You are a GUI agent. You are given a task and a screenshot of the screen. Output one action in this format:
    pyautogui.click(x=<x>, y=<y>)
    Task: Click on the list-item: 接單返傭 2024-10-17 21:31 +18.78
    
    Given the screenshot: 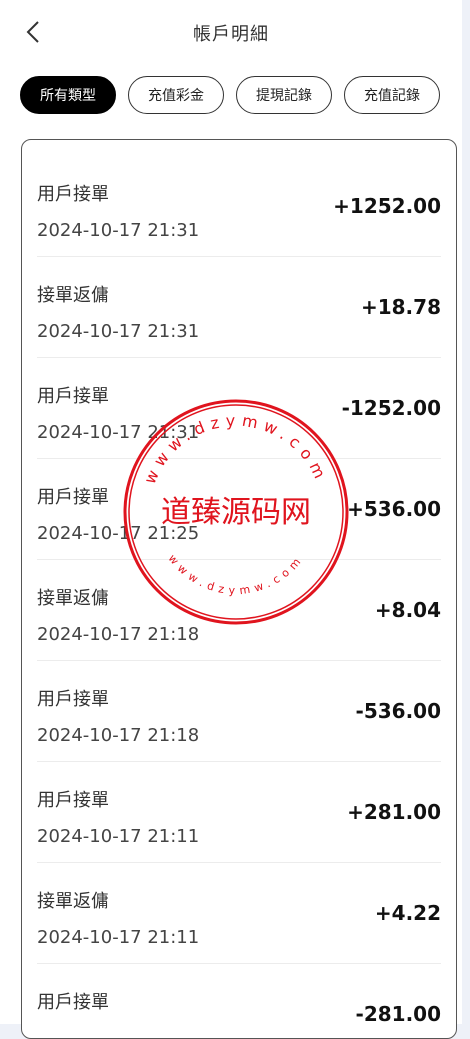 What is the action you would take?
    pyautogui.click(x=239, y=307)
    